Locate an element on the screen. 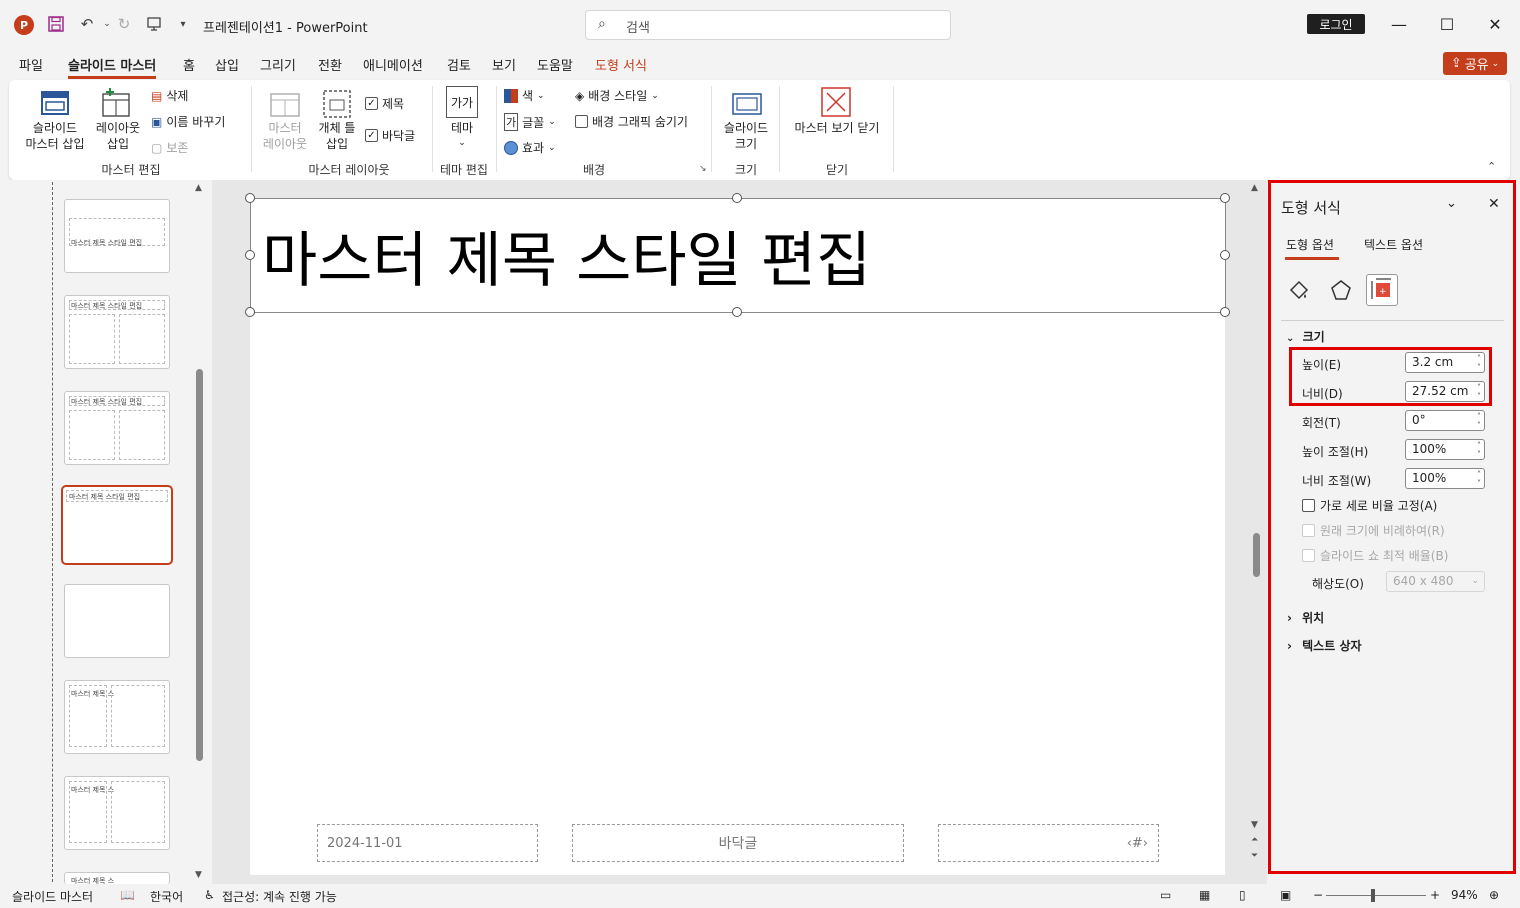 This screenshot has height=908, width=1520. thumbnail-layout-selected: 마스터 제목 스타일 편집 is located at coordinates (117, 525).